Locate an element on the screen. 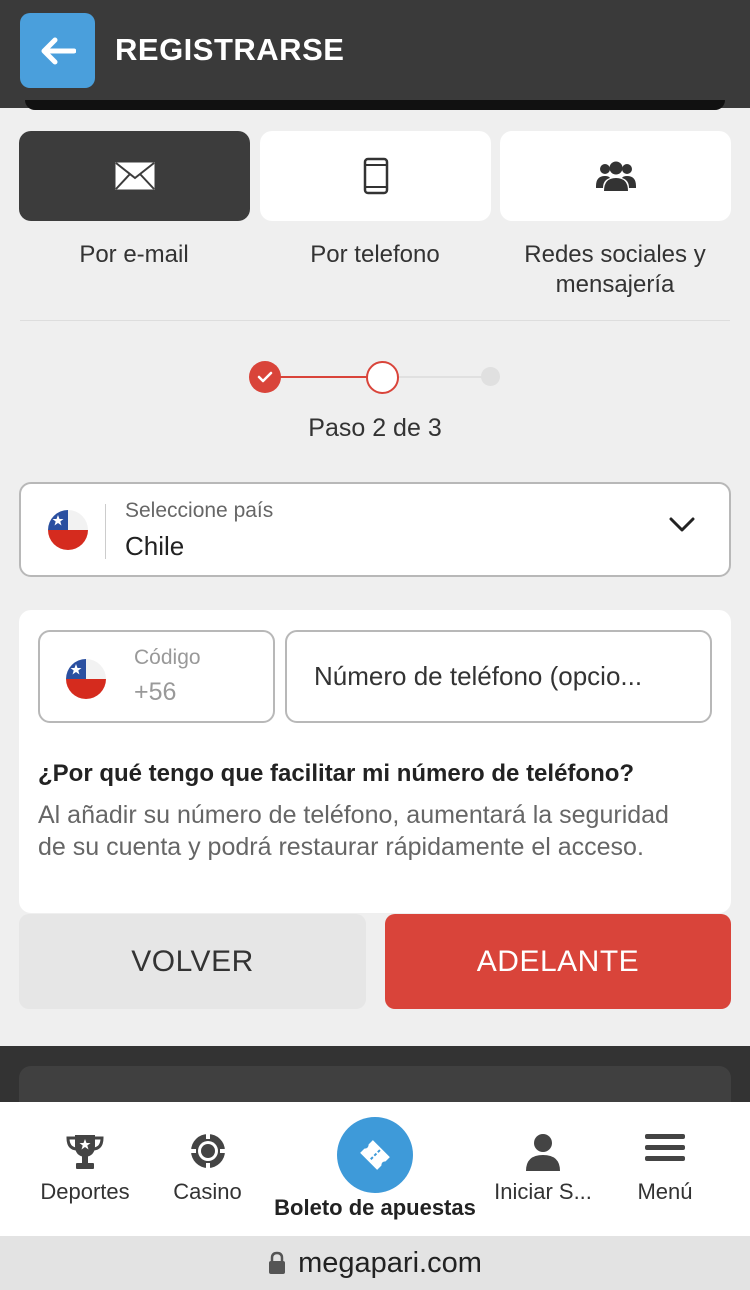  tab-phone-label: Por telefono is located at coordinates (375, 254).